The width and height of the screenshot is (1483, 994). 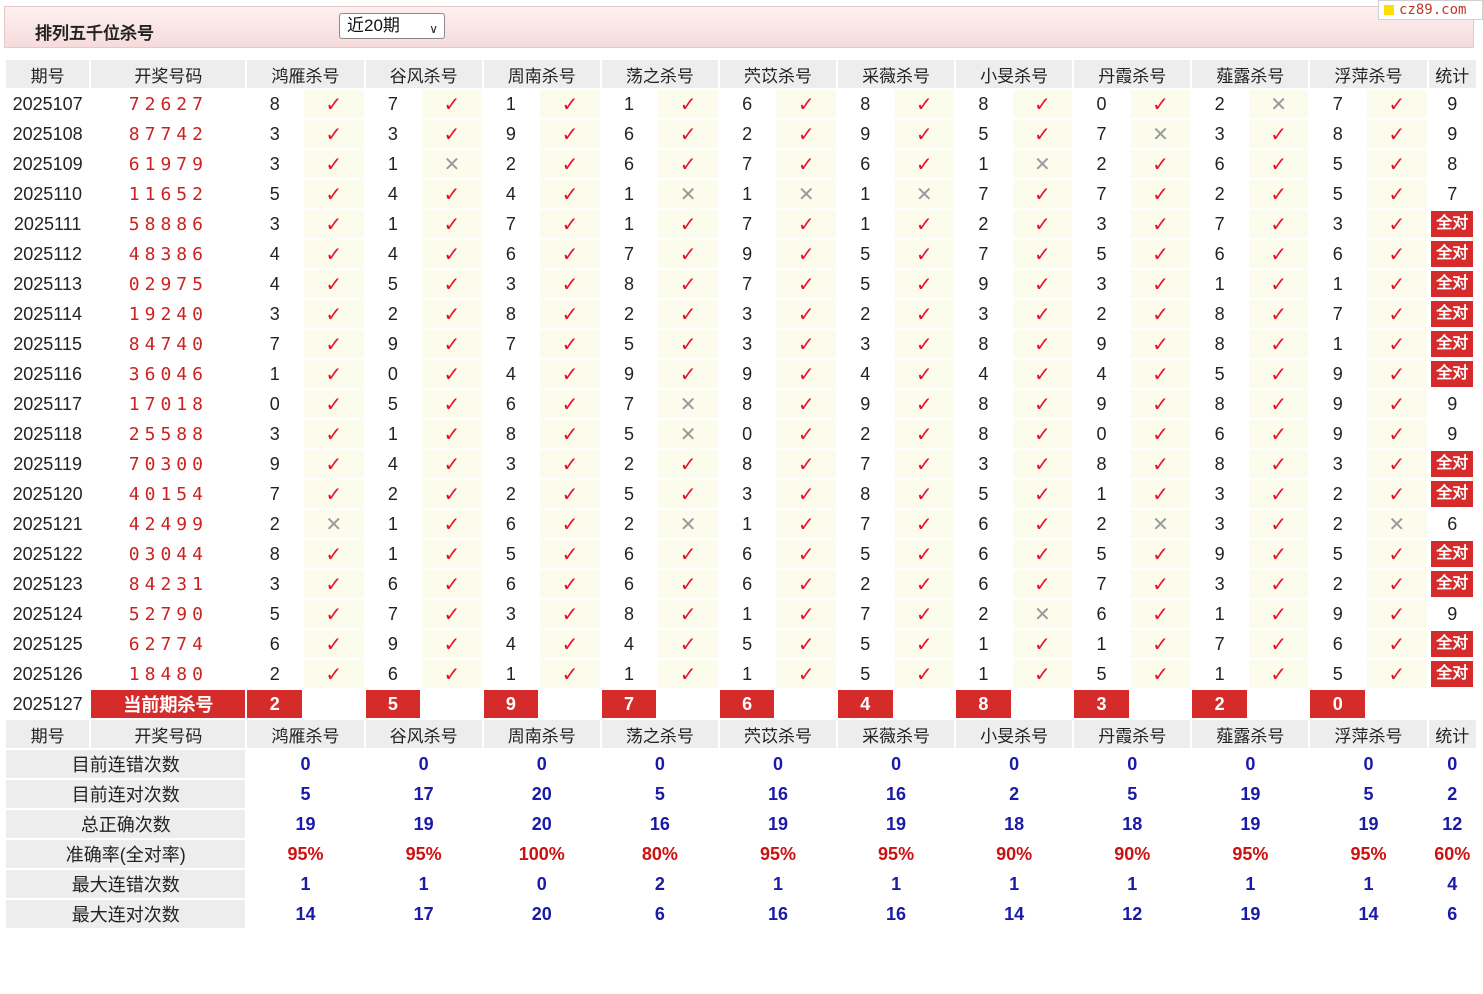 I want to click on summary-value: 20, so click(x=541, y=794).